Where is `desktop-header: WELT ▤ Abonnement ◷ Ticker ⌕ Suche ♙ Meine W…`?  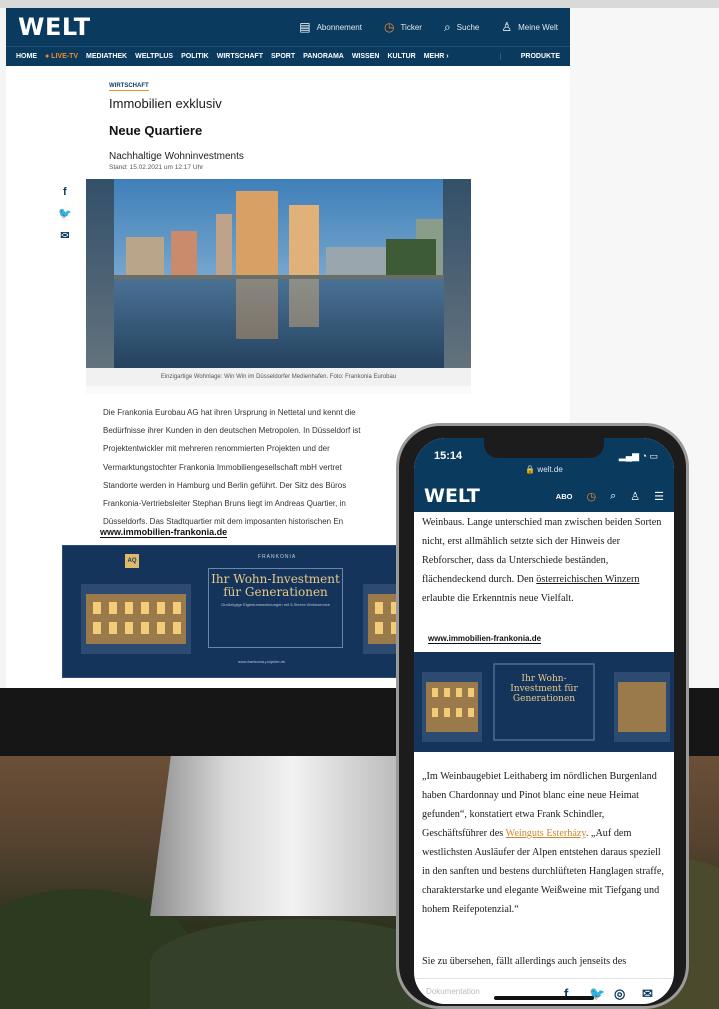 desktop-header: WELT ▤ Abonnement ◷ Ticker ⌕ Suche ♙ Meine W… is located at coordinates (288, 27).